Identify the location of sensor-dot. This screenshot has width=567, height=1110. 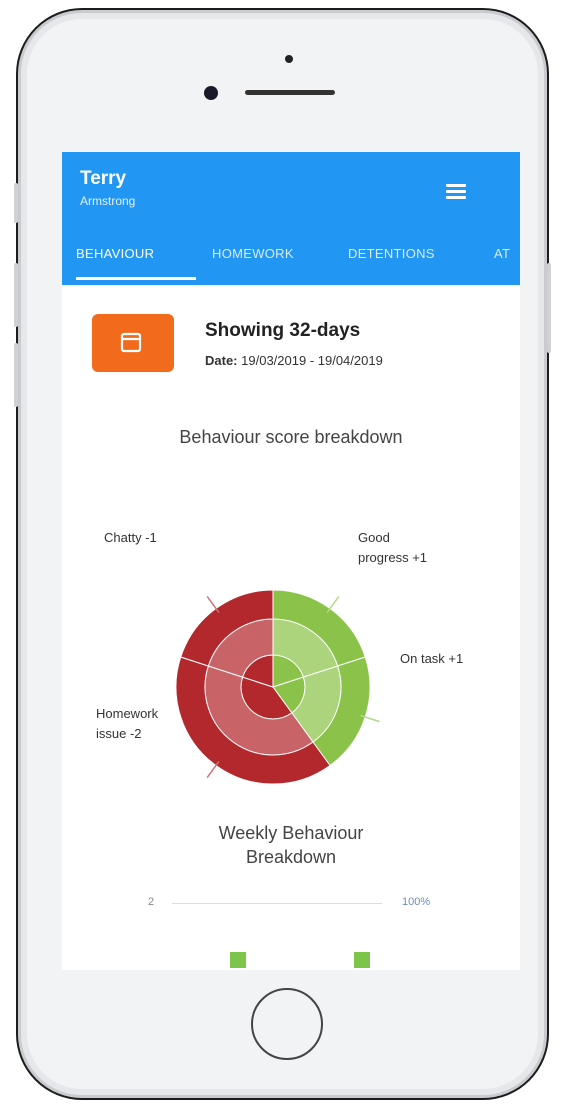
(289, 59).